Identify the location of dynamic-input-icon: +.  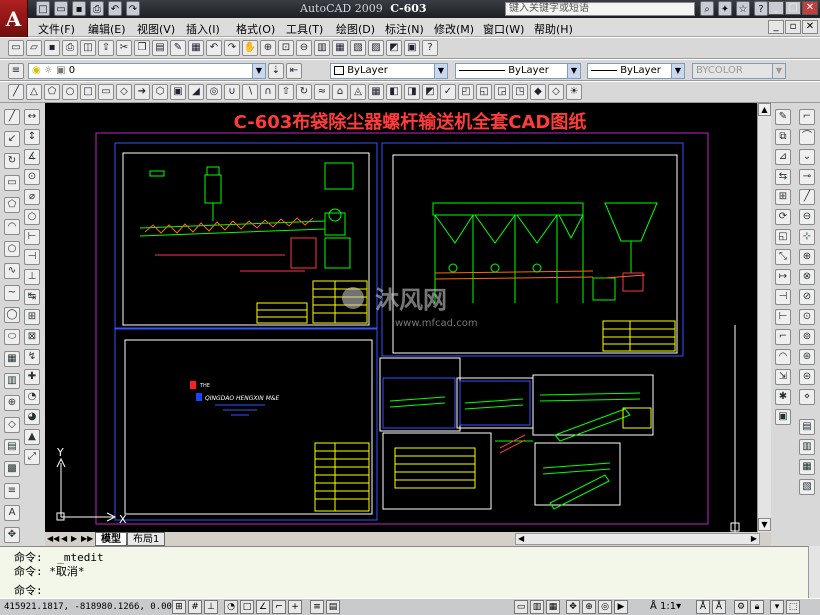
(295, 607).